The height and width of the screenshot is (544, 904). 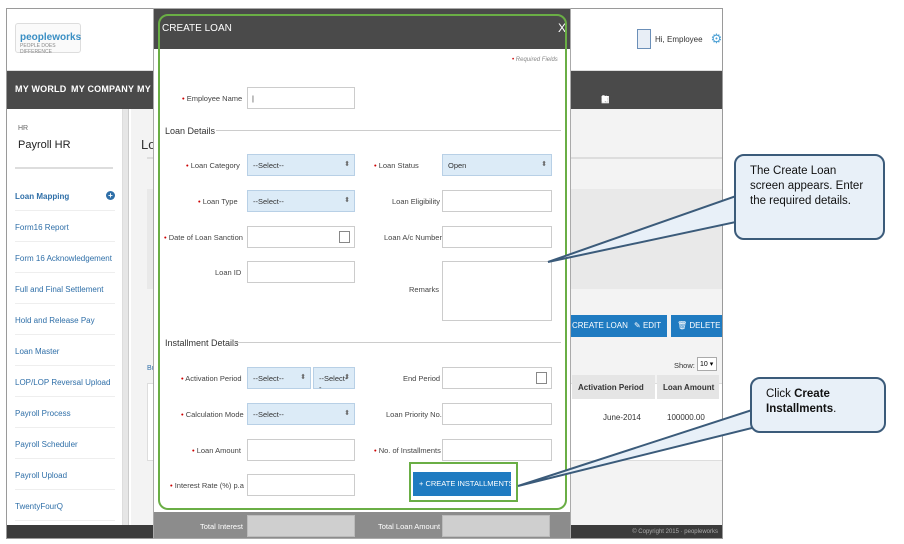 What do you see at coordinates (635, 340) in the screenshot?
I see `callout-pointers` at bounding box center [635, 340].